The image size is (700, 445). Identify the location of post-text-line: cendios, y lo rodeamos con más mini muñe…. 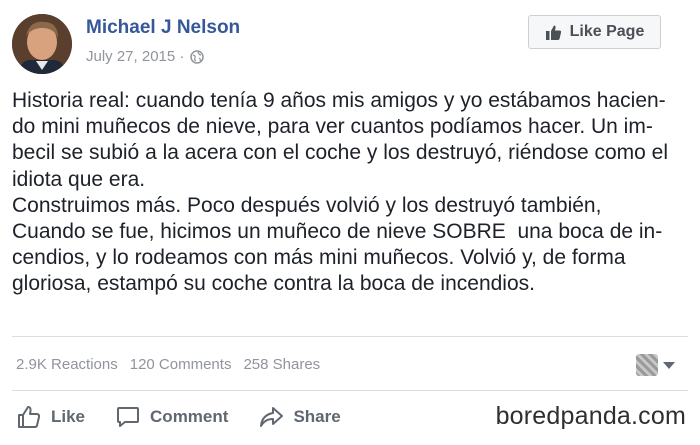
(319, 258).